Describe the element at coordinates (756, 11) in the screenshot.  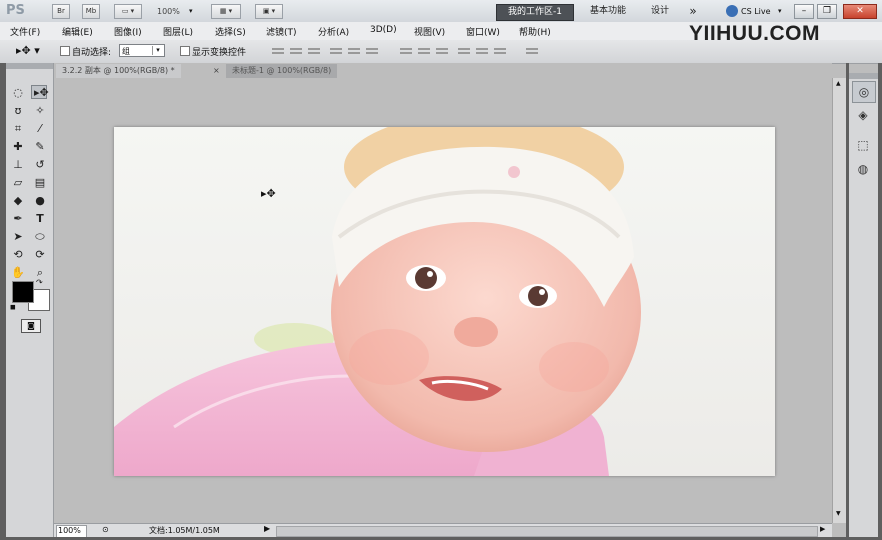
I see `cs-live-button: CS Live` at that location.